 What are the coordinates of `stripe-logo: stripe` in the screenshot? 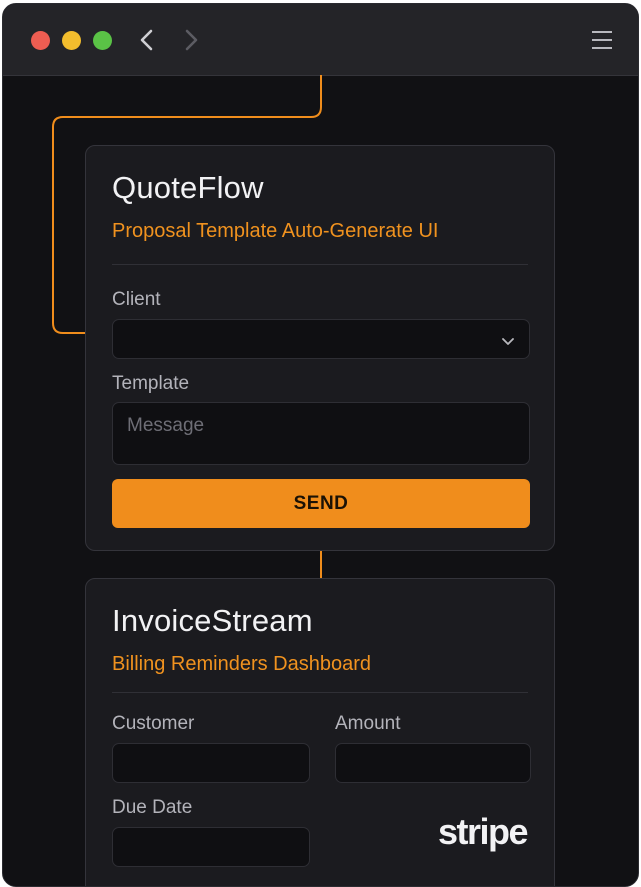 It's located at (483, 831).